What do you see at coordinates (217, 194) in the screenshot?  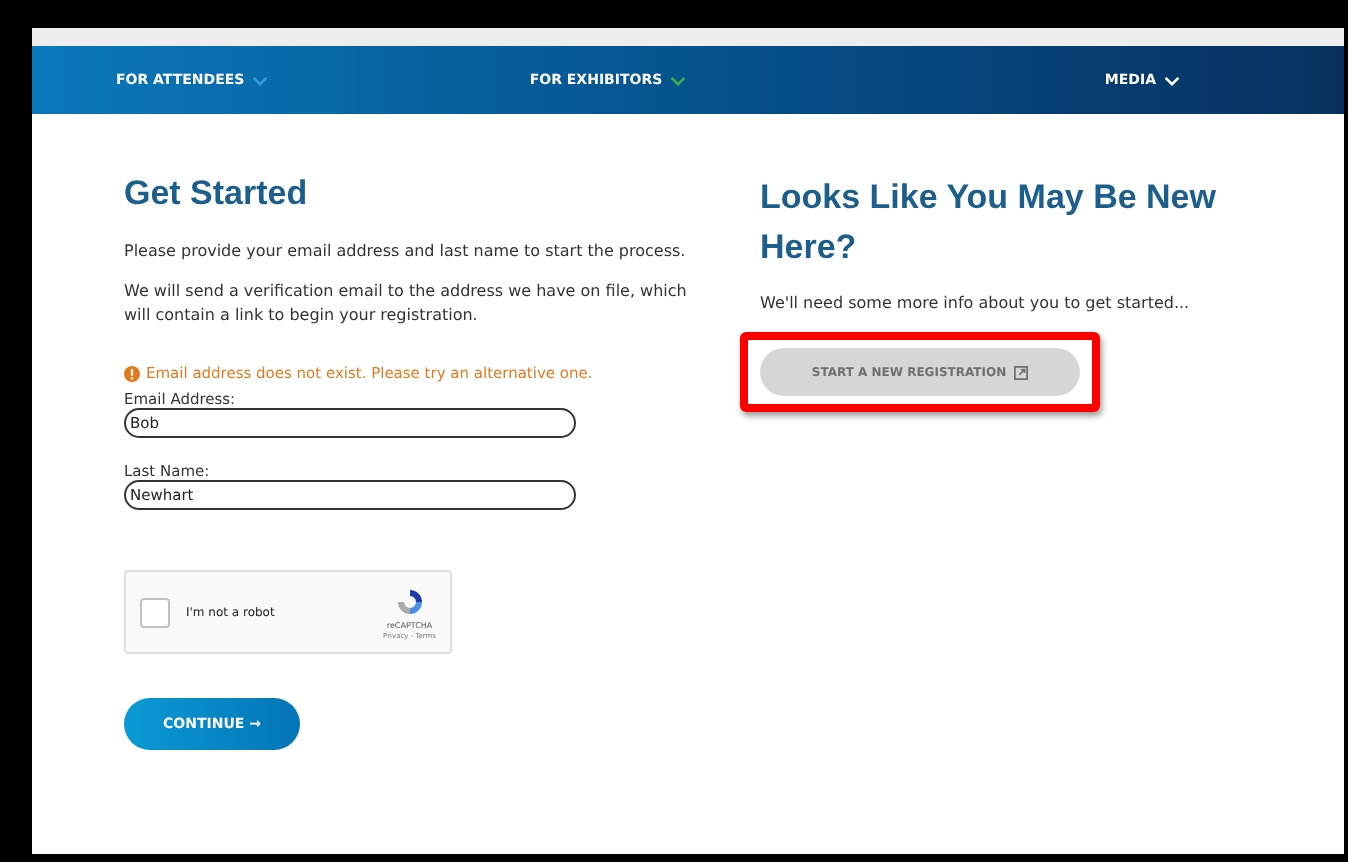 I see `page-heading: Get Started` at bounding box center [217, 194].